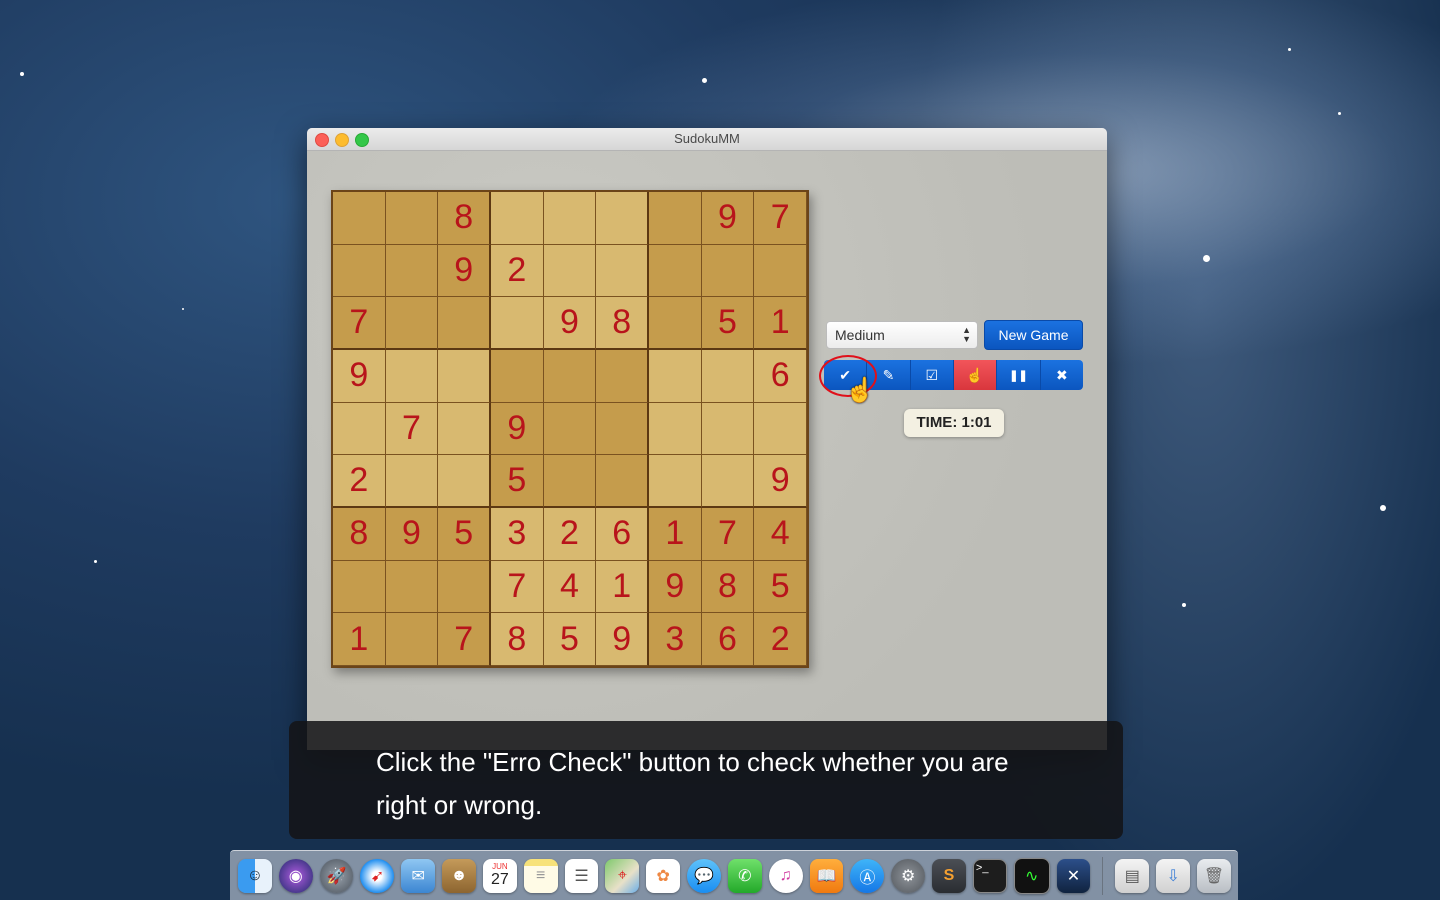  Describe the element at coordinates (949, 875) in the screenshot. I see `sublime-text-icon: S` at that location.